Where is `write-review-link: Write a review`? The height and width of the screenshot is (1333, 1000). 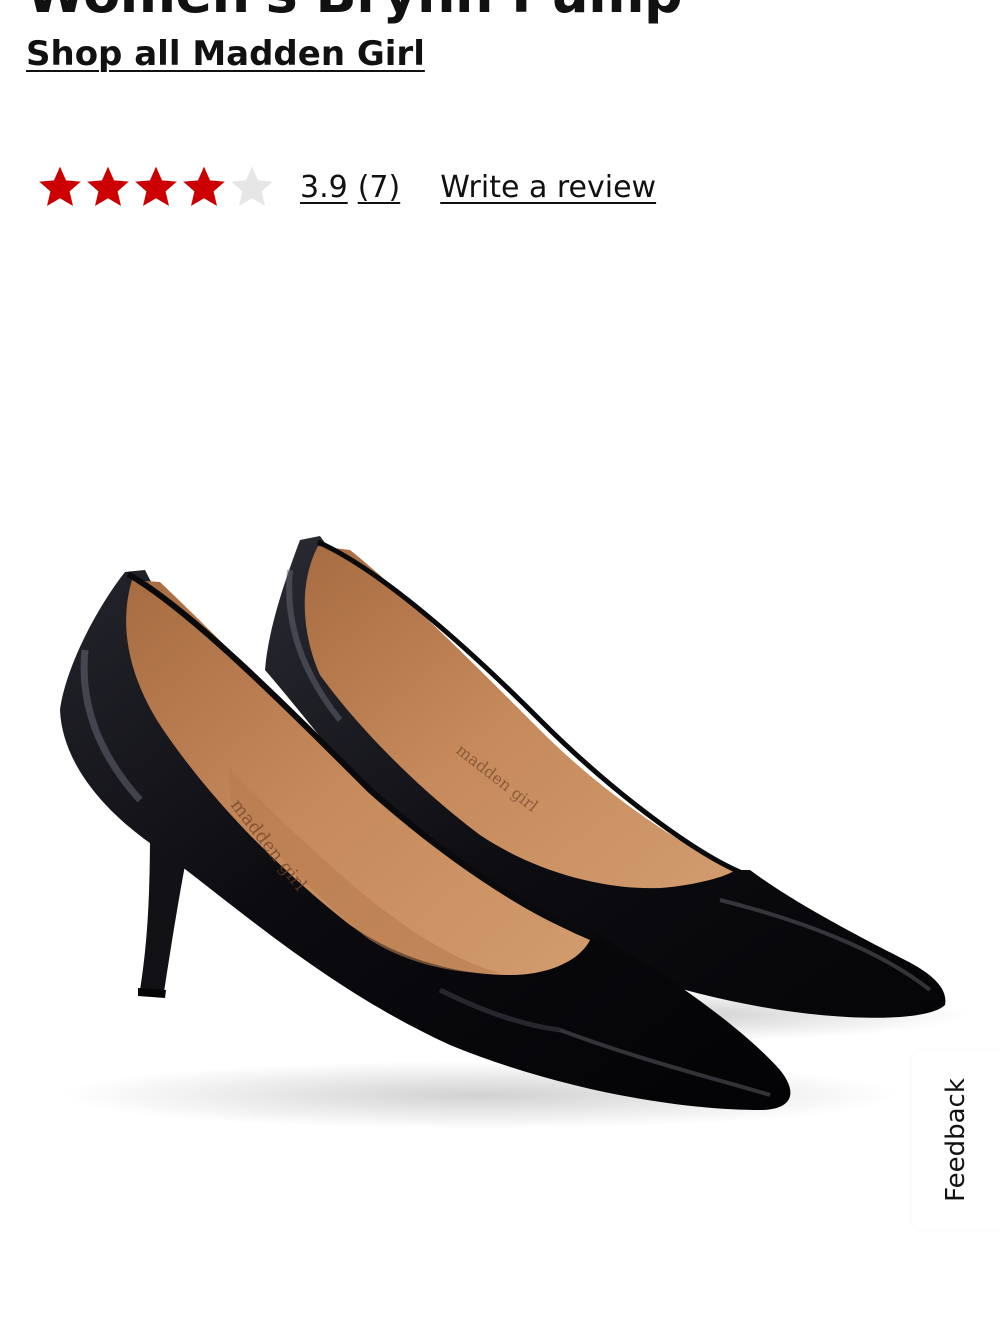 write-review-link: Write a review is located at coordinates (548, 187).